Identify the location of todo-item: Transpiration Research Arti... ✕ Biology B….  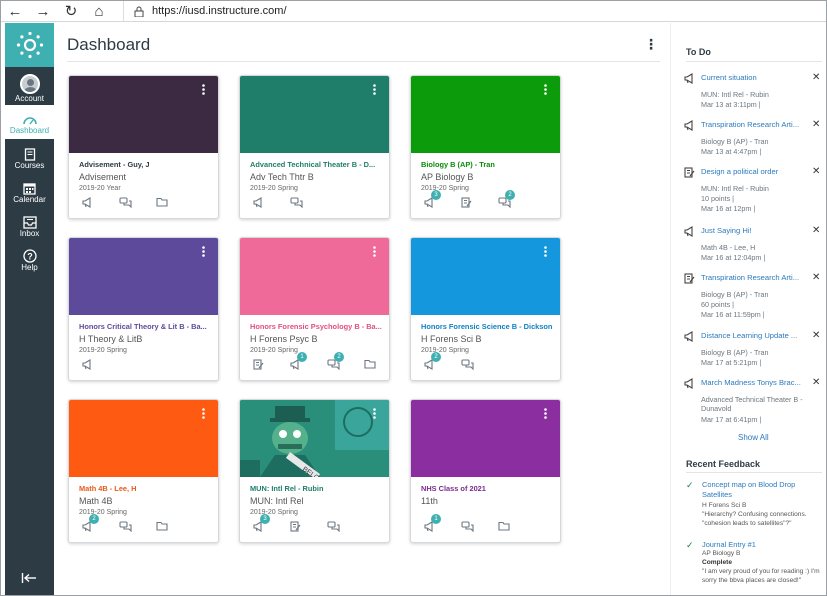
(754, 295).